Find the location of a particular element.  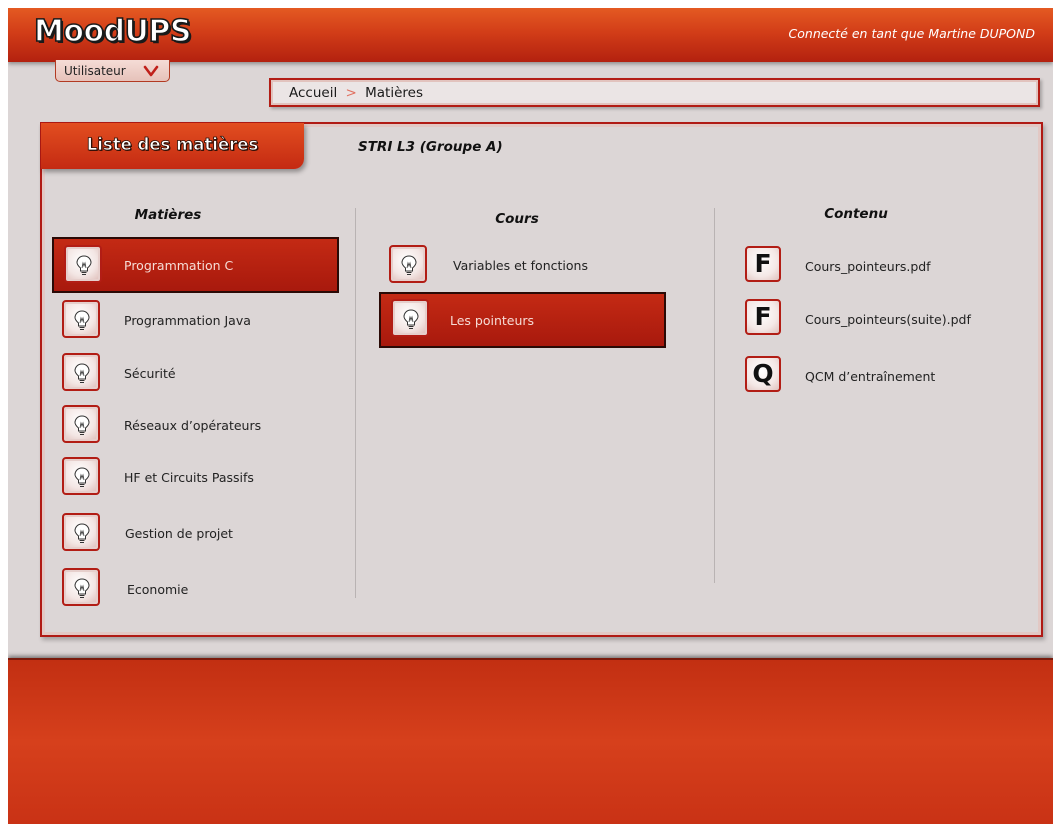

subject-label: HF et Circuits Passifs is located at coordinates (189, 477).